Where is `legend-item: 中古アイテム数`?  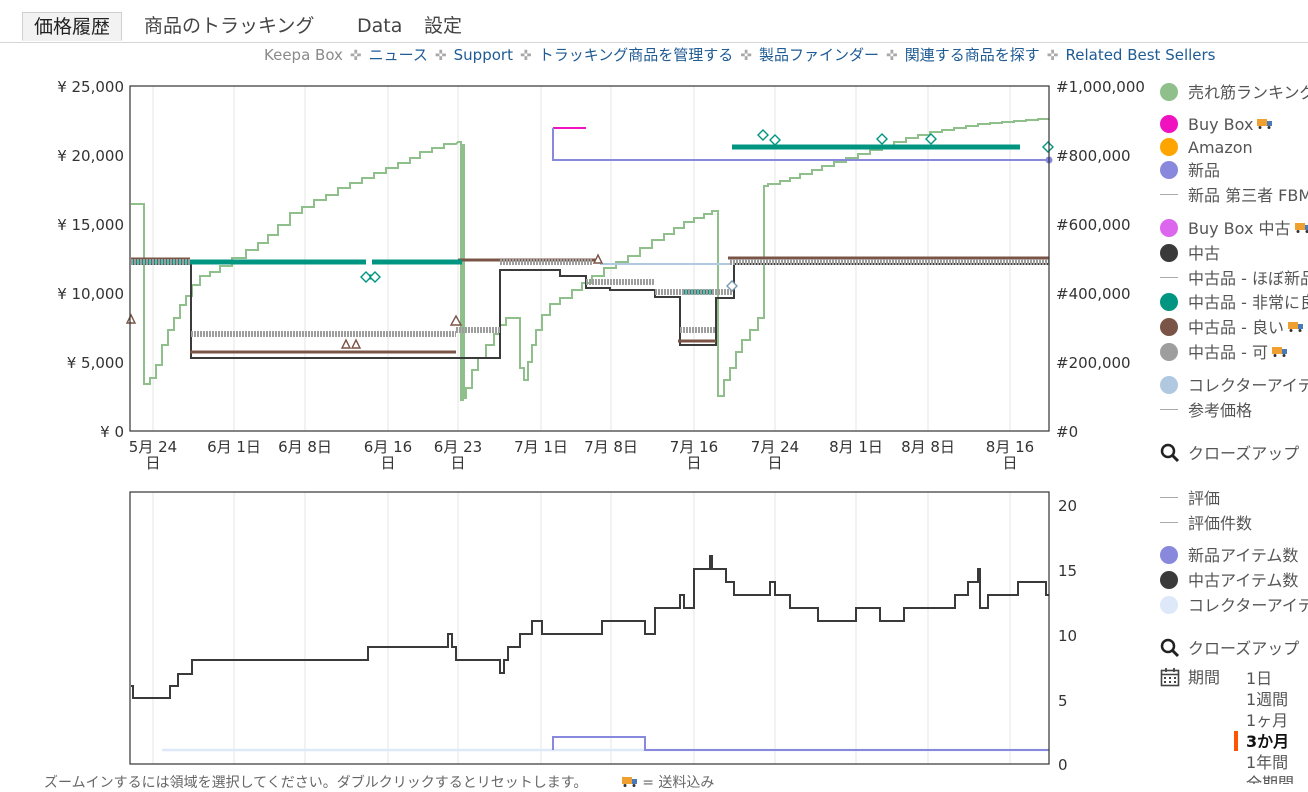 legend-item: 中古アイテム数 is located at coordinates (1229, 581).